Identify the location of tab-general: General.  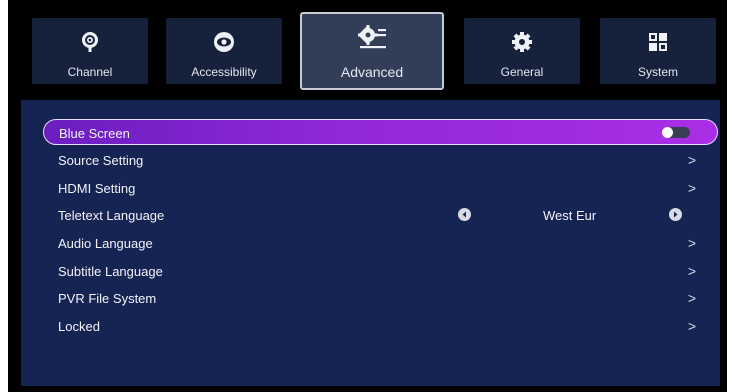
(522, 51).